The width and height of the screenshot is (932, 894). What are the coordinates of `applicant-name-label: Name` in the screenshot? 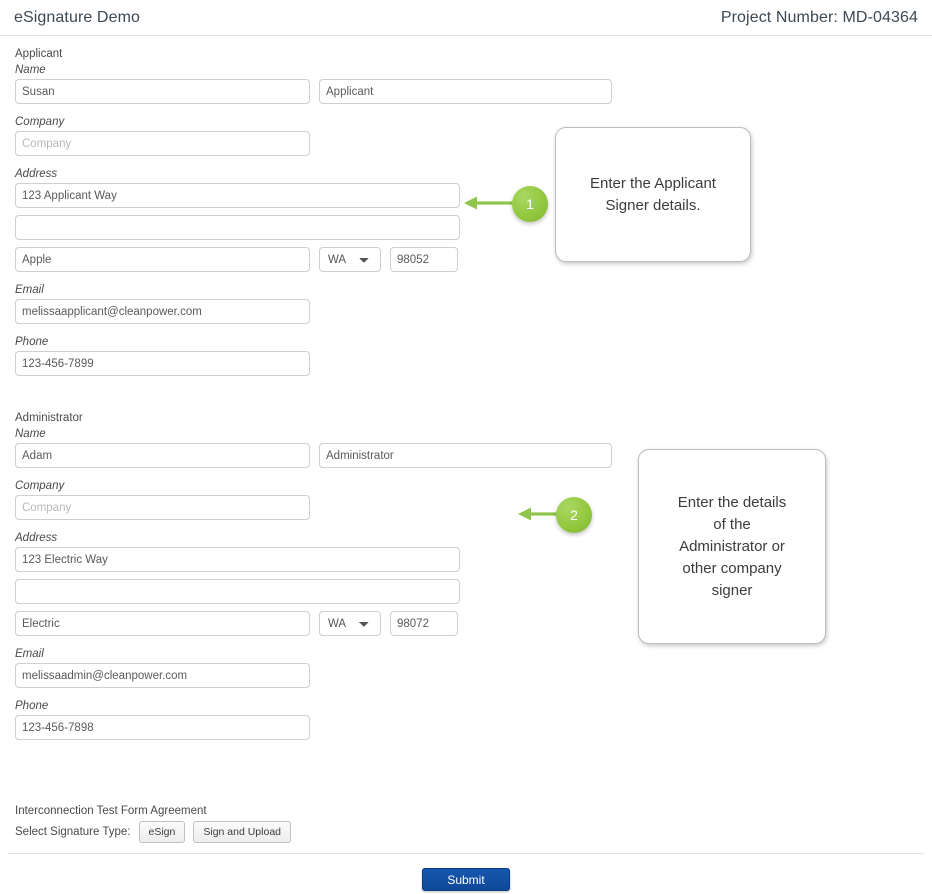 It's located at (30, 70).